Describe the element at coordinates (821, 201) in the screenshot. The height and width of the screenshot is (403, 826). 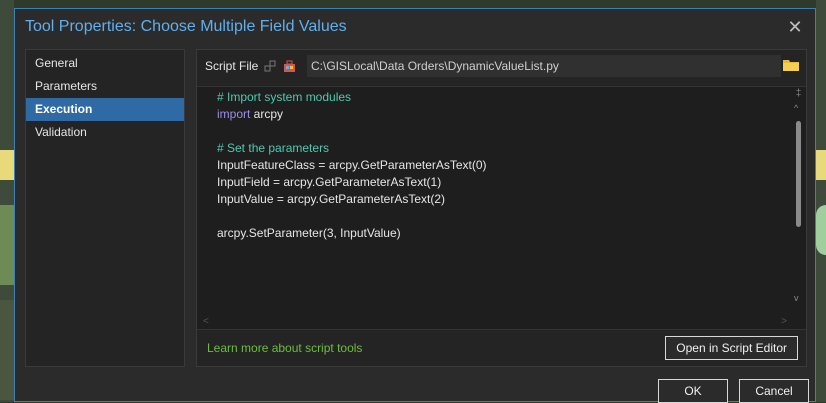
I see `background-map-right` at that location.